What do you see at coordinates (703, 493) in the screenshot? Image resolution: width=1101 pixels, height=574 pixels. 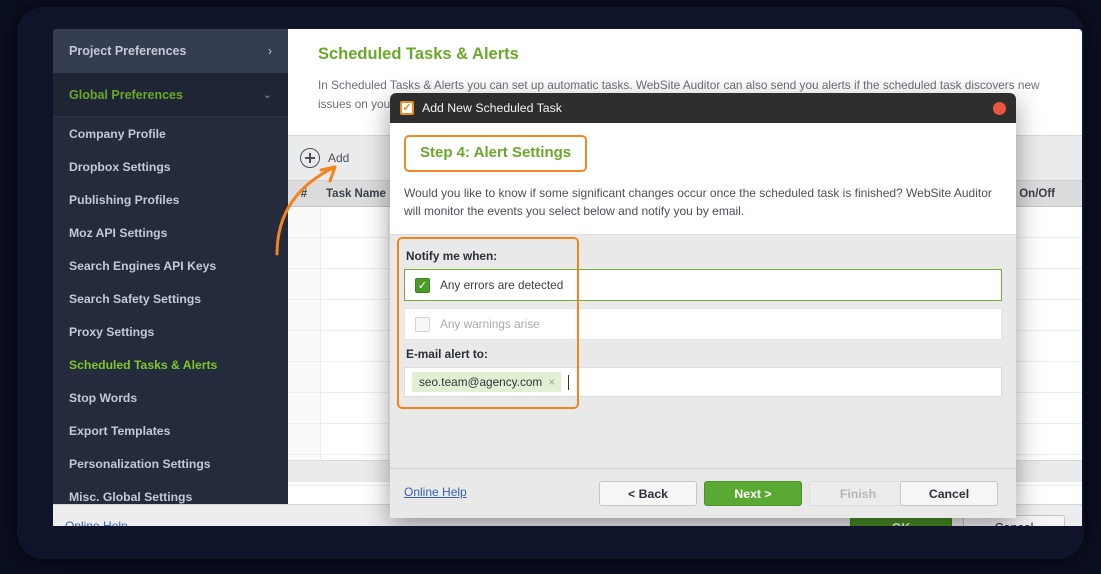 I see `dialog-footer: Online Help < Back Next > Finish Cancel` at bounding box center [703, 493].